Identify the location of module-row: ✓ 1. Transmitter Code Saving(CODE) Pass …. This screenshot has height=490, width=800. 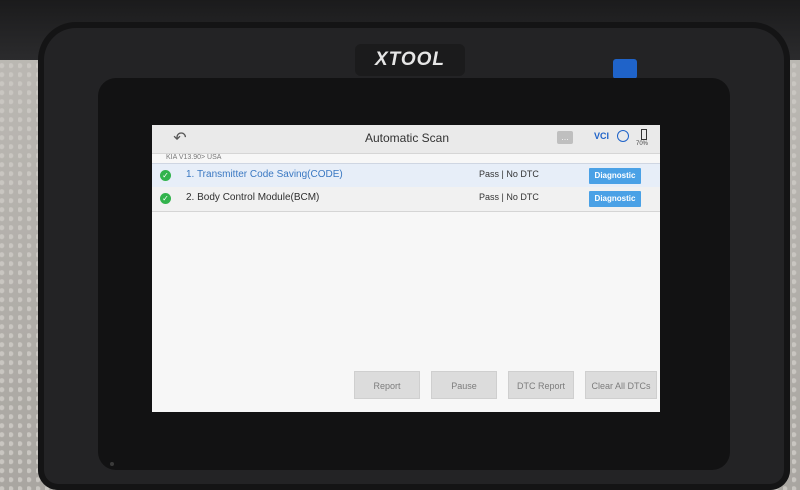
(406, 176).